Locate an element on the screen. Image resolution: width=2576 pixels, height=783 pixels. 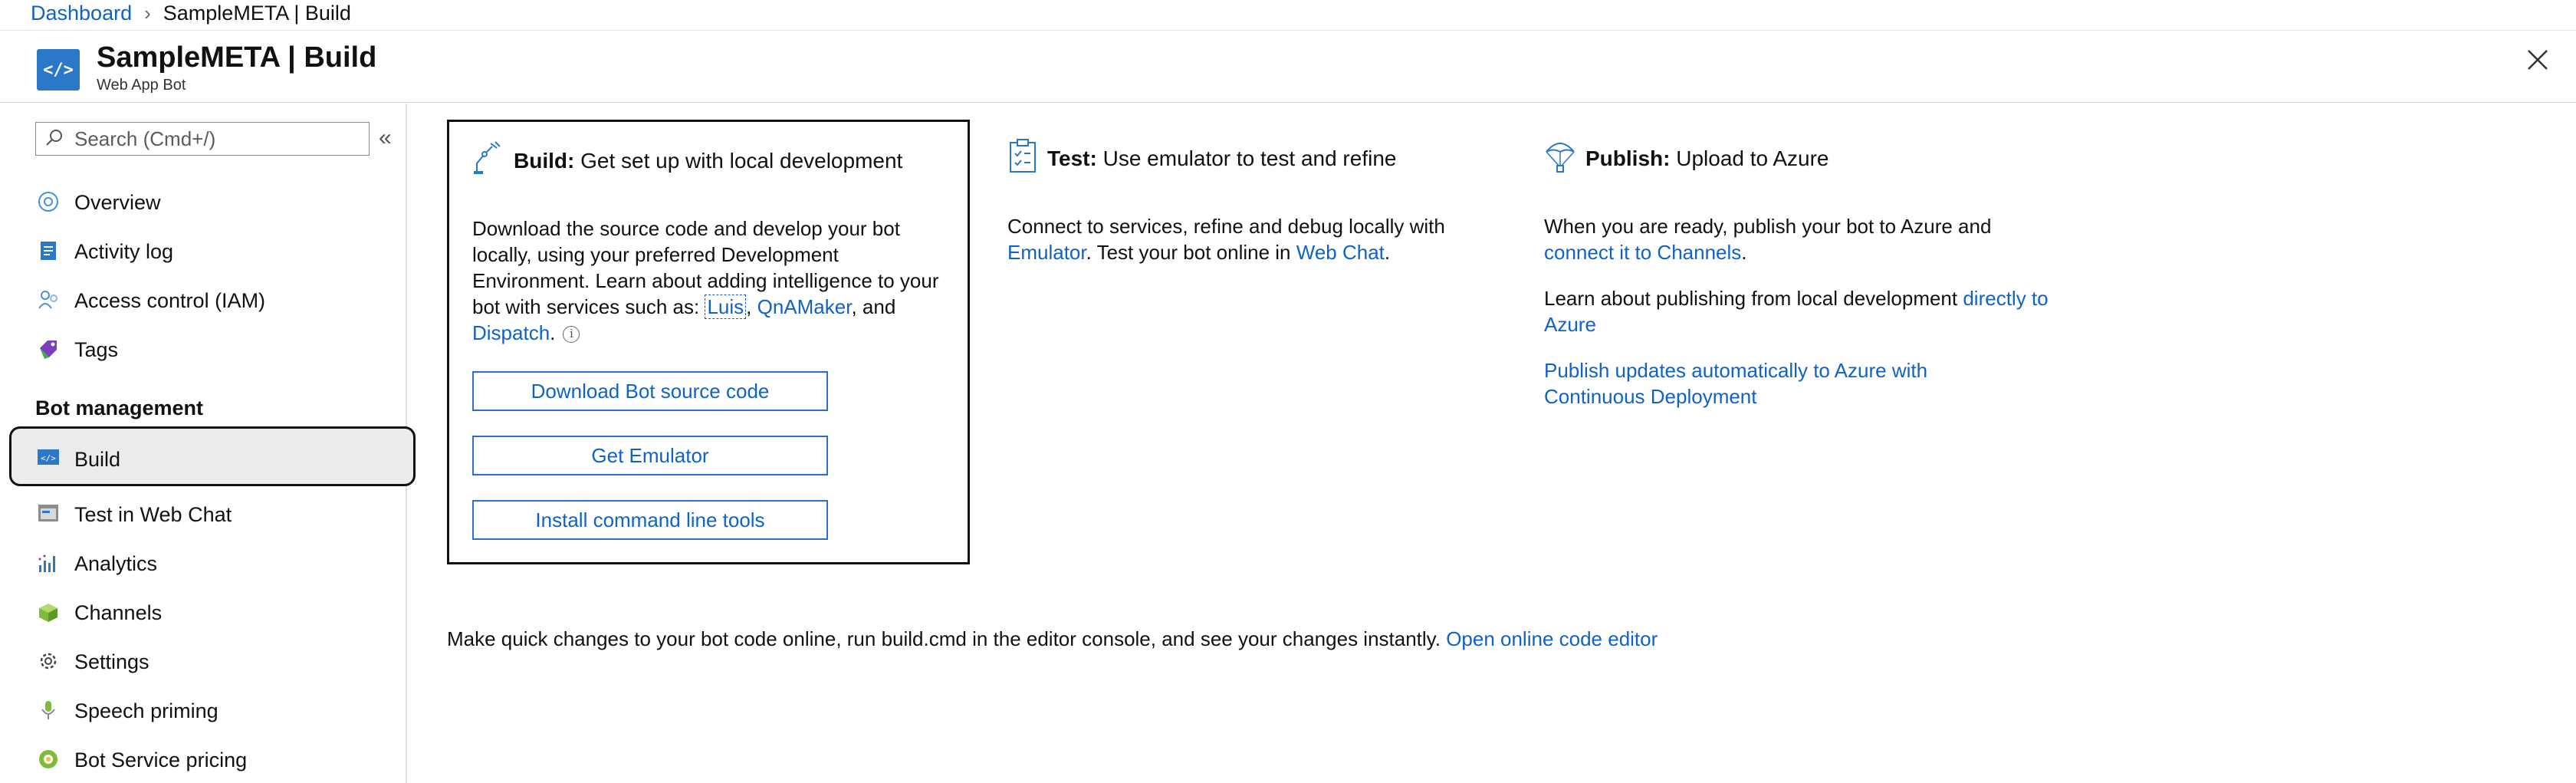
search-box is located at coordinates (202, 139).